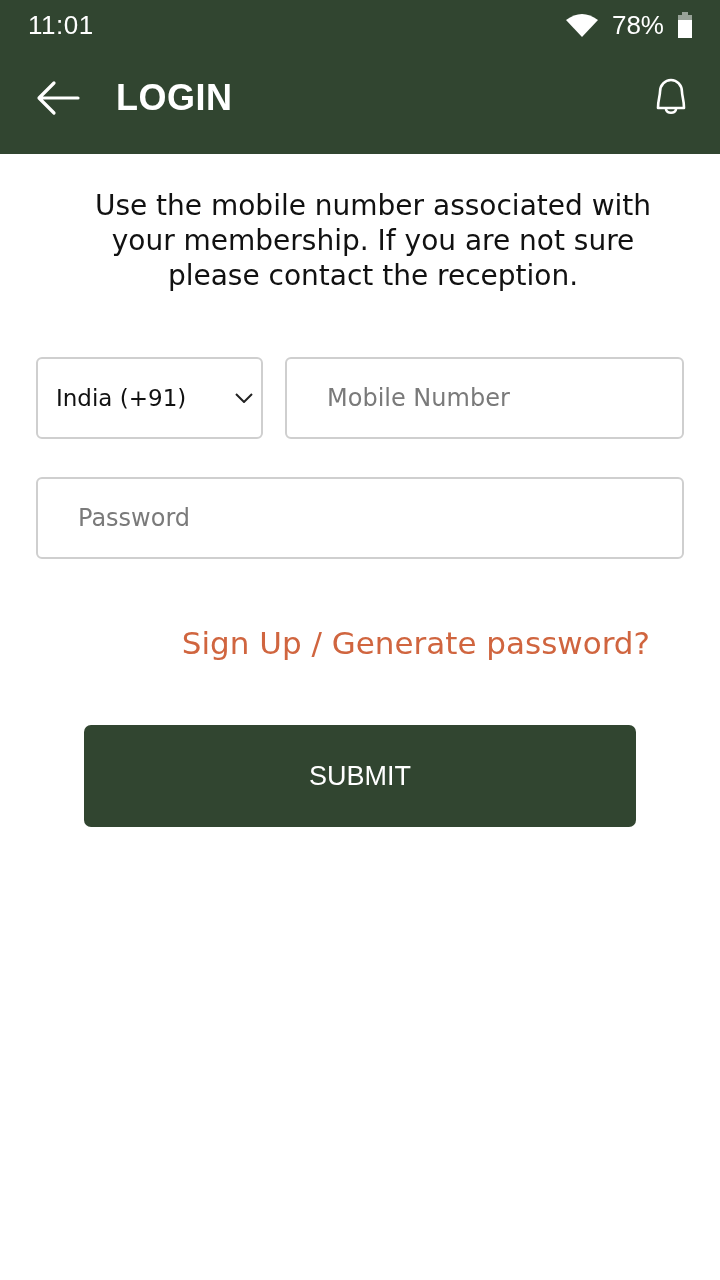 The width and height of the screenshot is (720, 1280). Describe the element at coordinates (360, 776) in the screenshot. I see `submit-button: SUBMIT` at that location.